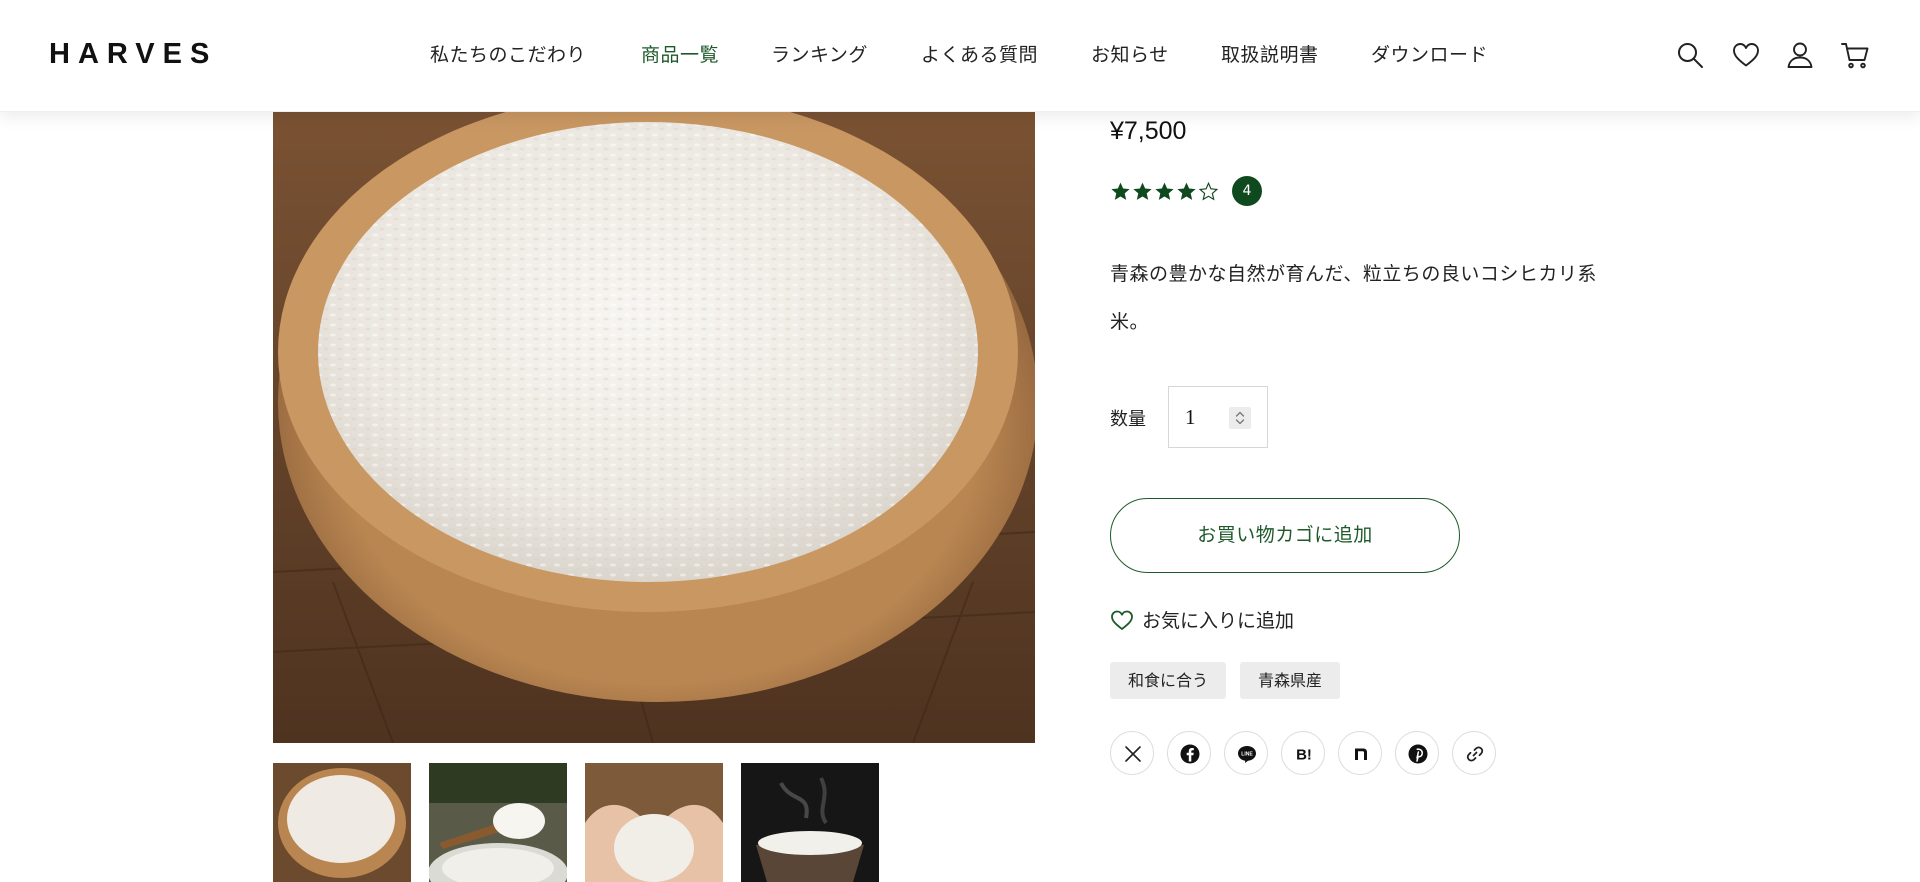 The width and height of the screenshot is (1920, 882). I want to click on add-to-favorites-label: お気に入りに追加, so click(1218, 621).